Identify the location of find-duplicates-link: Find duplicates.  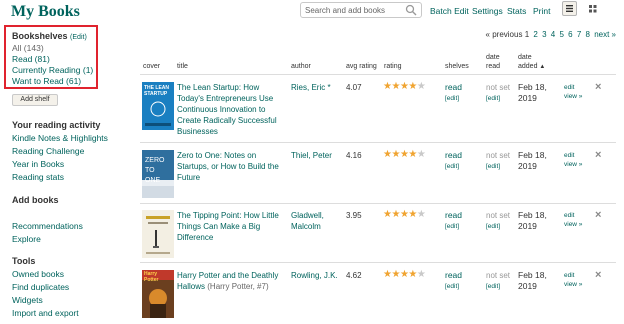
(40, 287).